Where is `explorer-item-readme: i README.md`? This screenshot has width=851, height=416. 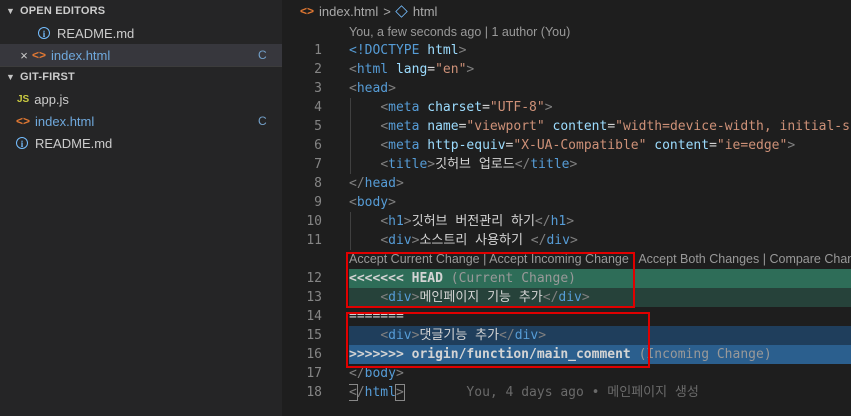 explorer-item-readme: i README.md is located at coordinates (141, 143).